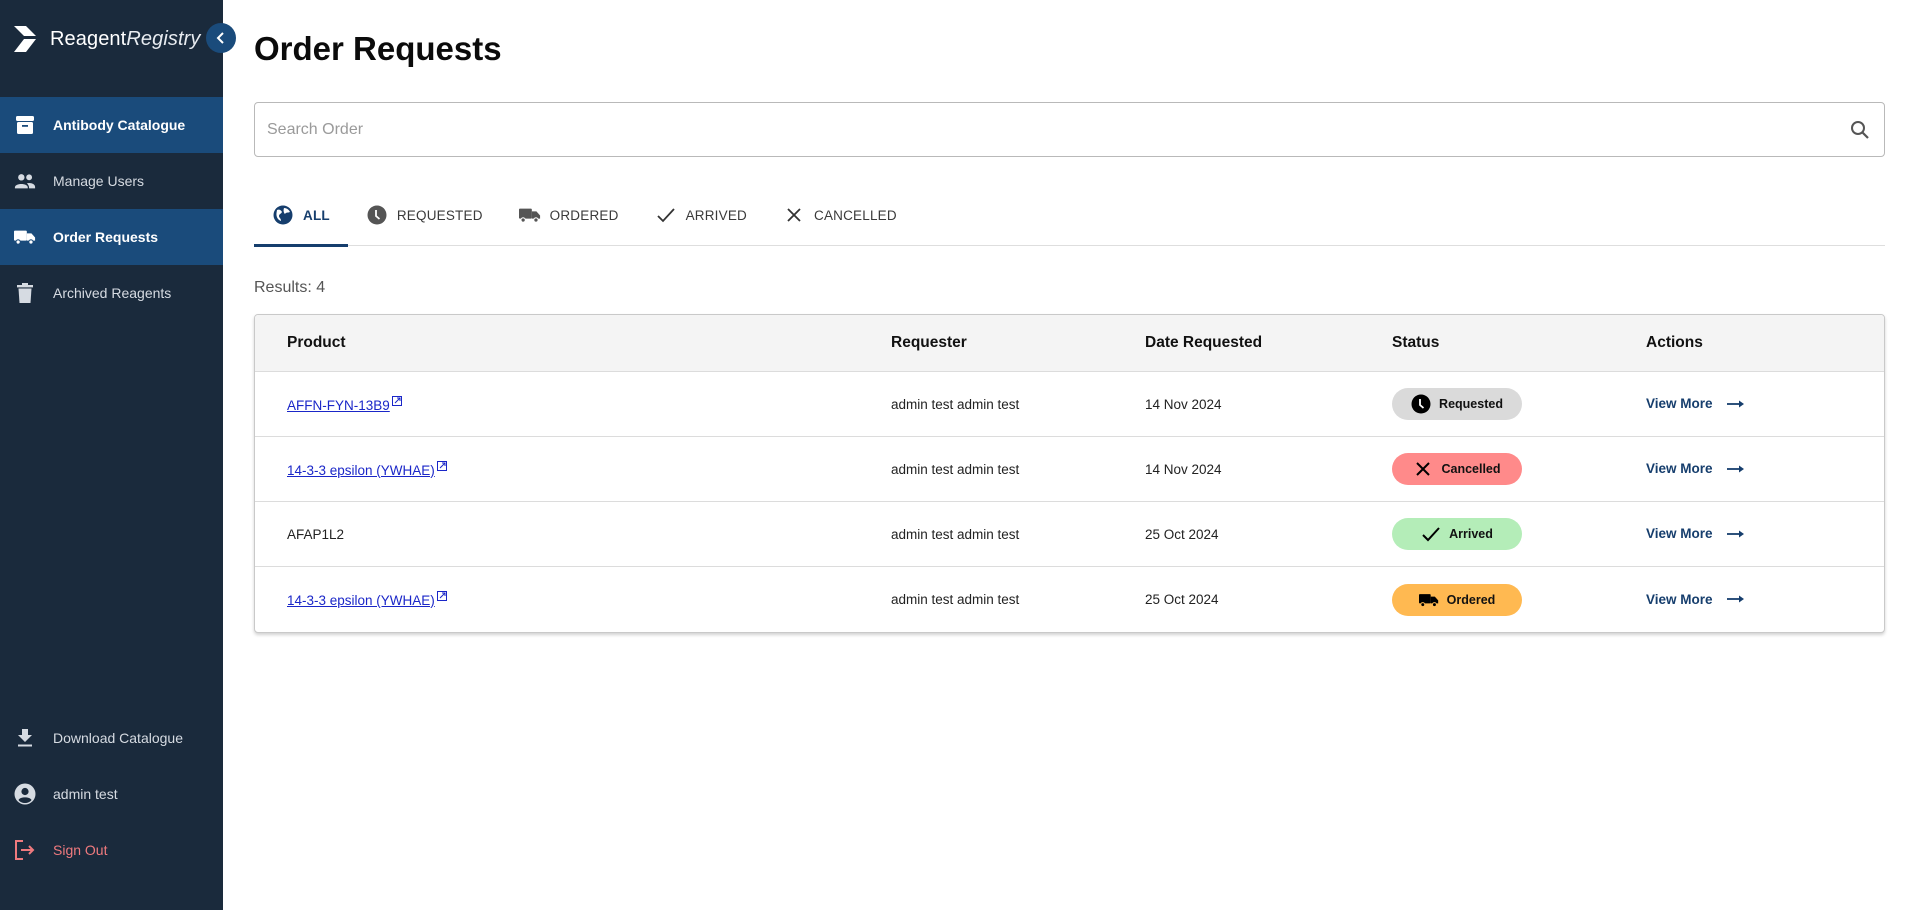  What do you see at coordinates (125, 38) in the screenshot?
I see `brand-name: ReagentRegistry` at bounding box center [125, 38].